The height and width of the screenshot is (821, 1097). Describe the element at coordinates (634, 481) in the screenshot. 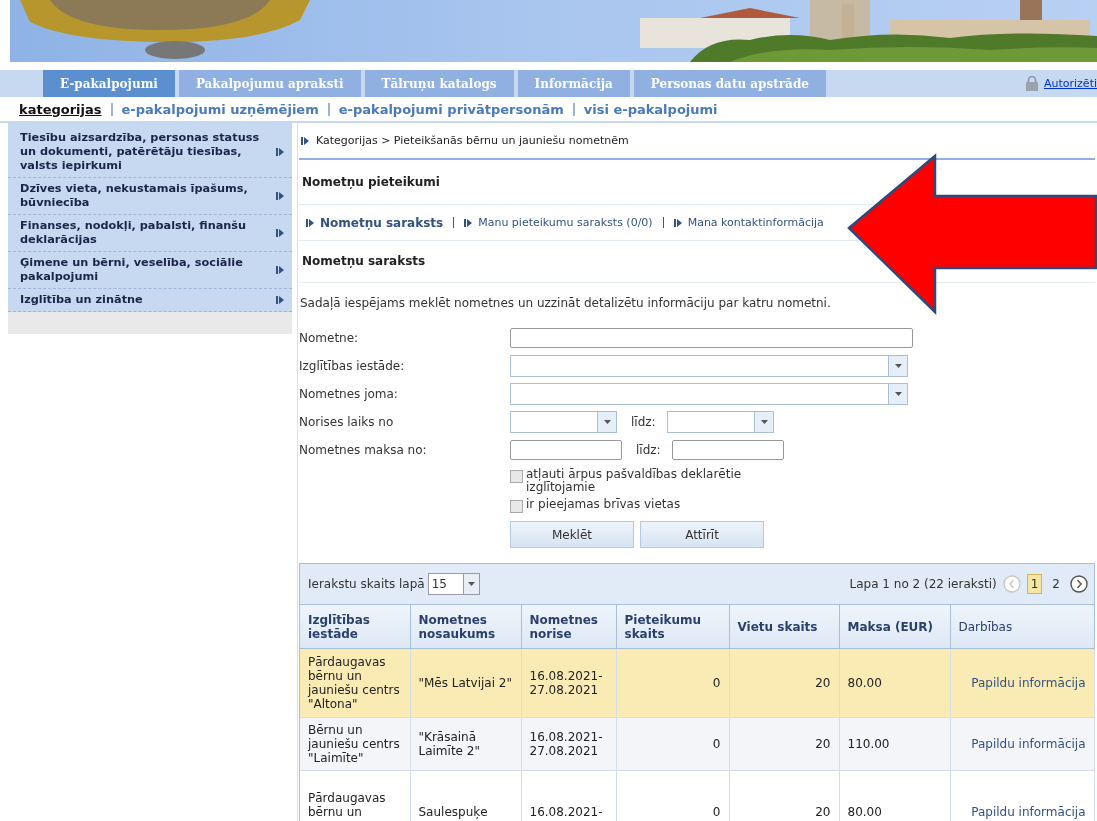

I see `checkbox-label: atļauti ārpus pašvaldības deklarētie izglītojamie` at that location.